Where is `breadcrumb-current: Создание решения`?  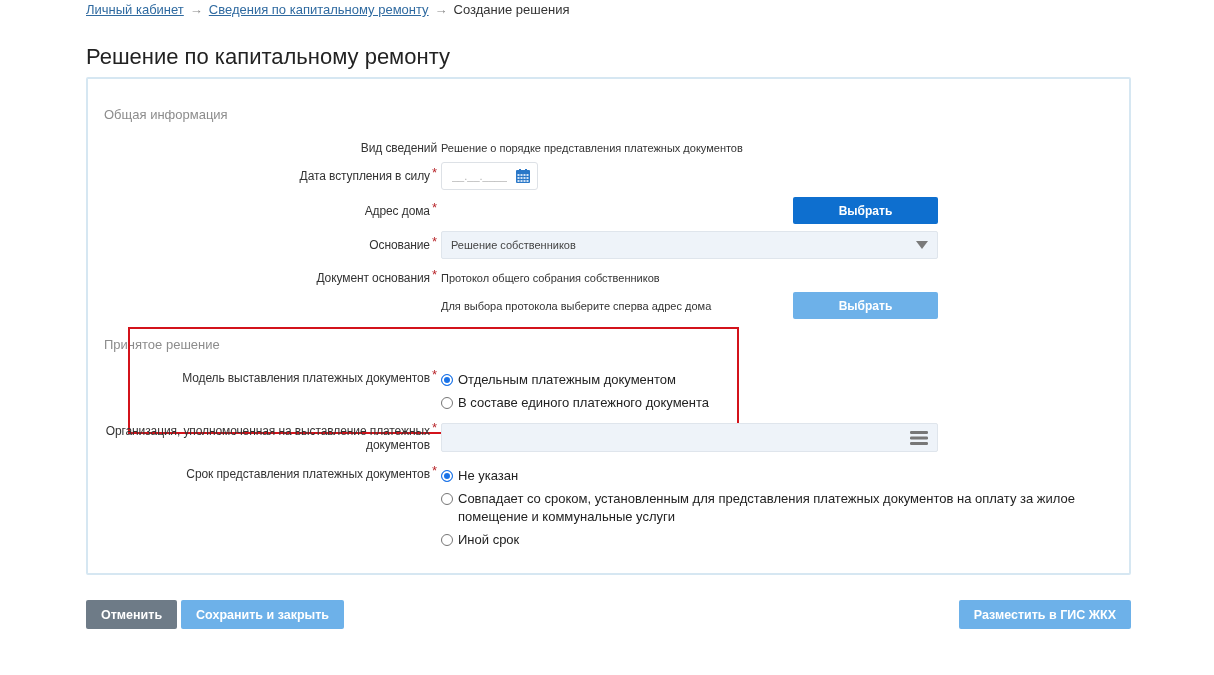 breadcrumb-current: Создание решения is located at coordinates (511, 10).